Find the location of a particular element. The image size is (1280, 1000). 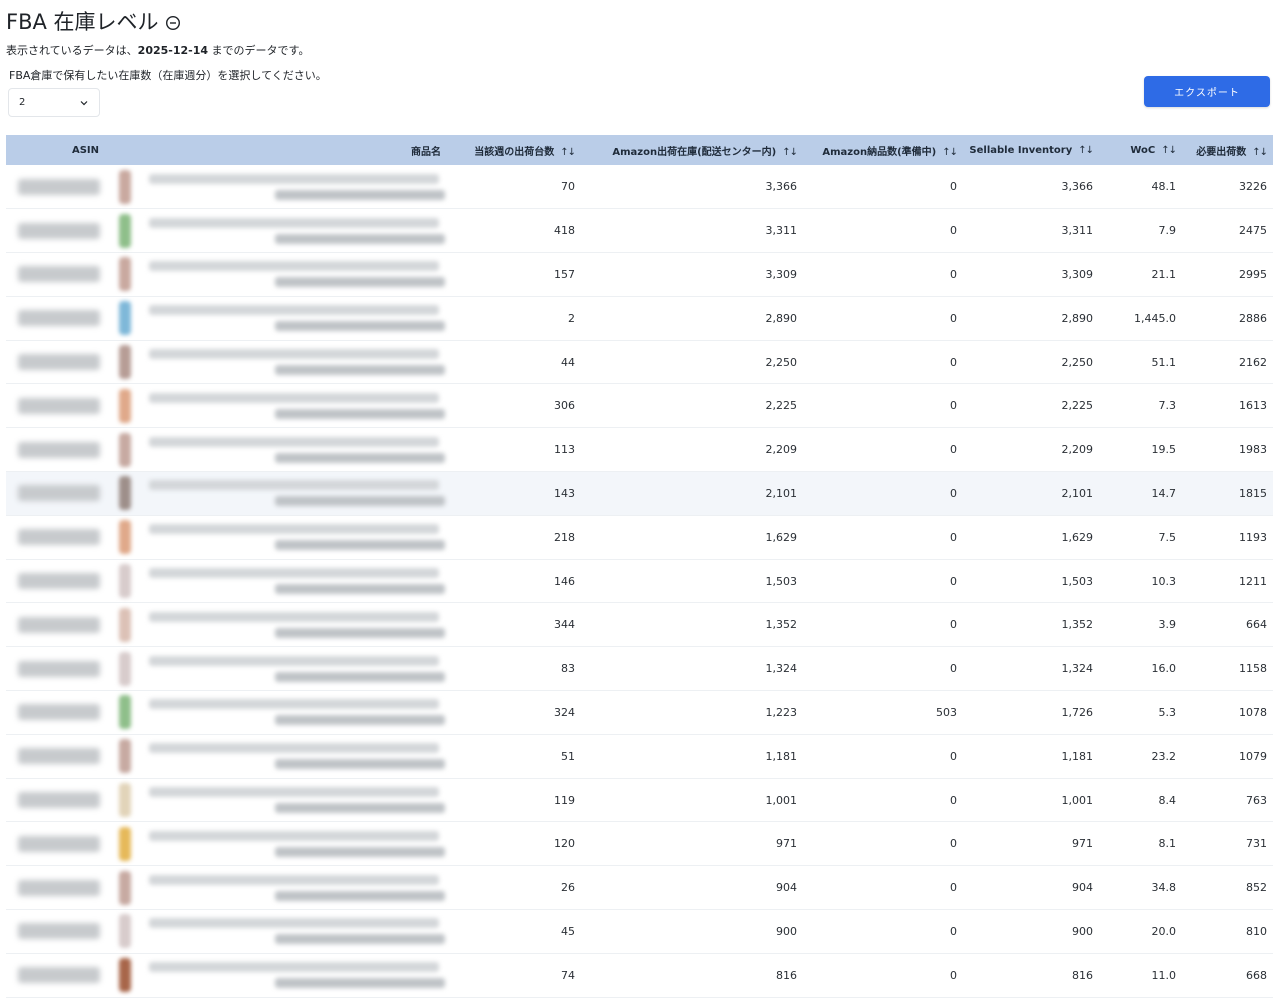

table-row: 306 2,225 0 2,225 7.3 1613 is located at coordinates (639, 406).